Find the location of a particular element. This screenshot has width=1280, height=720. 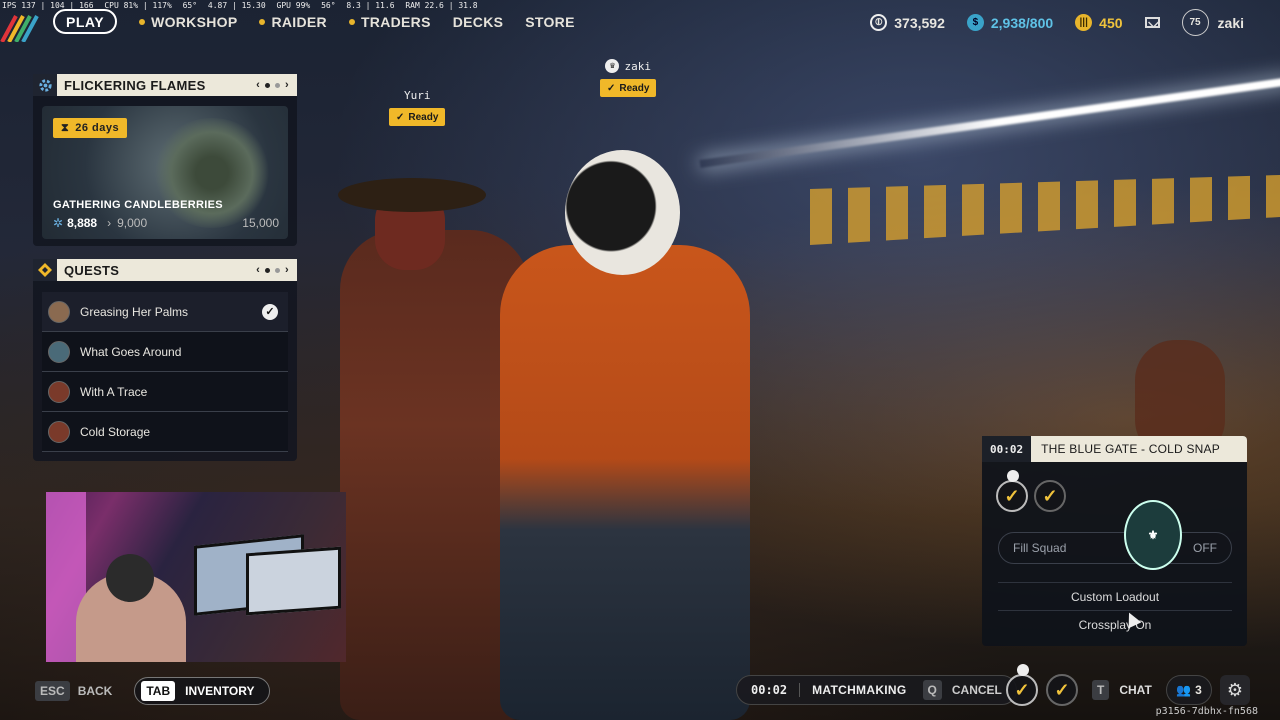

main-nav: PLAY WORKSHOP RAIDER TRADERS DECKS STORE is located at coordinates (314, 21).